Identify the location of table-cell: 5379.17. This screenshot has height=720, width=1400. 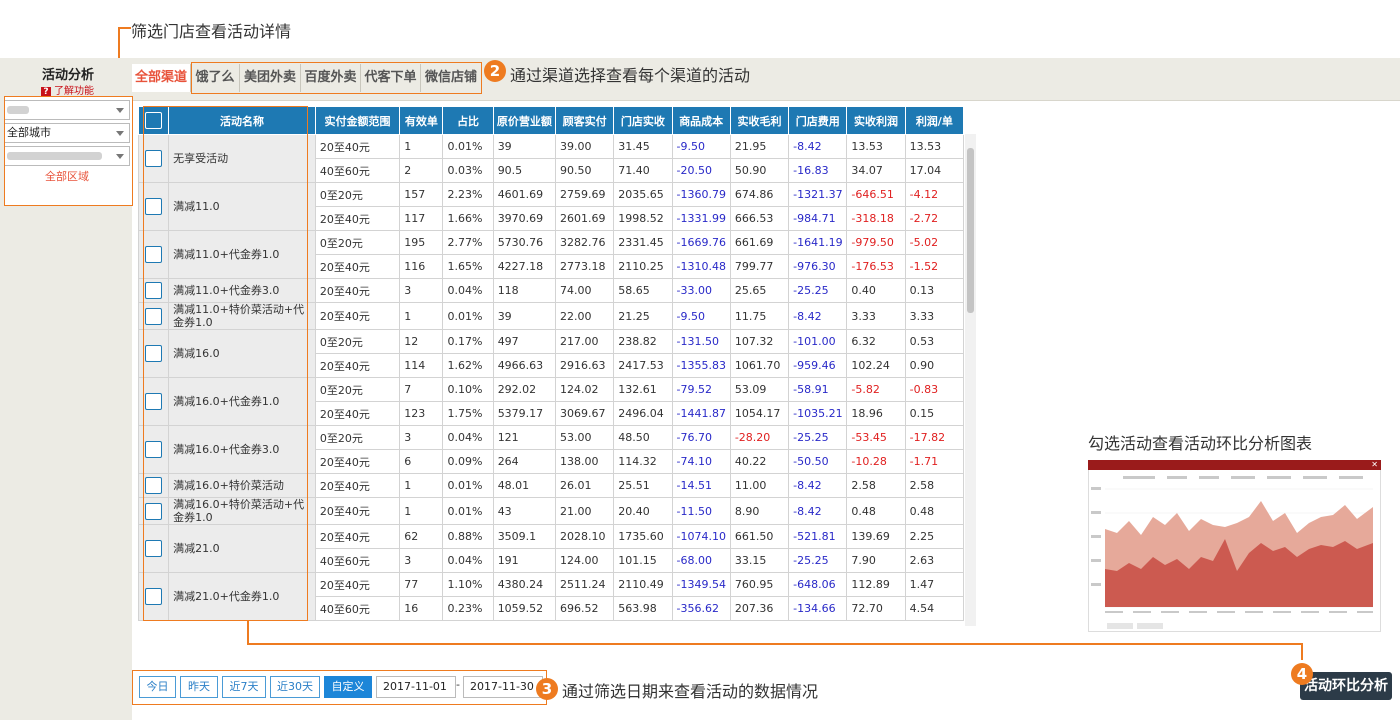
(524, 413).